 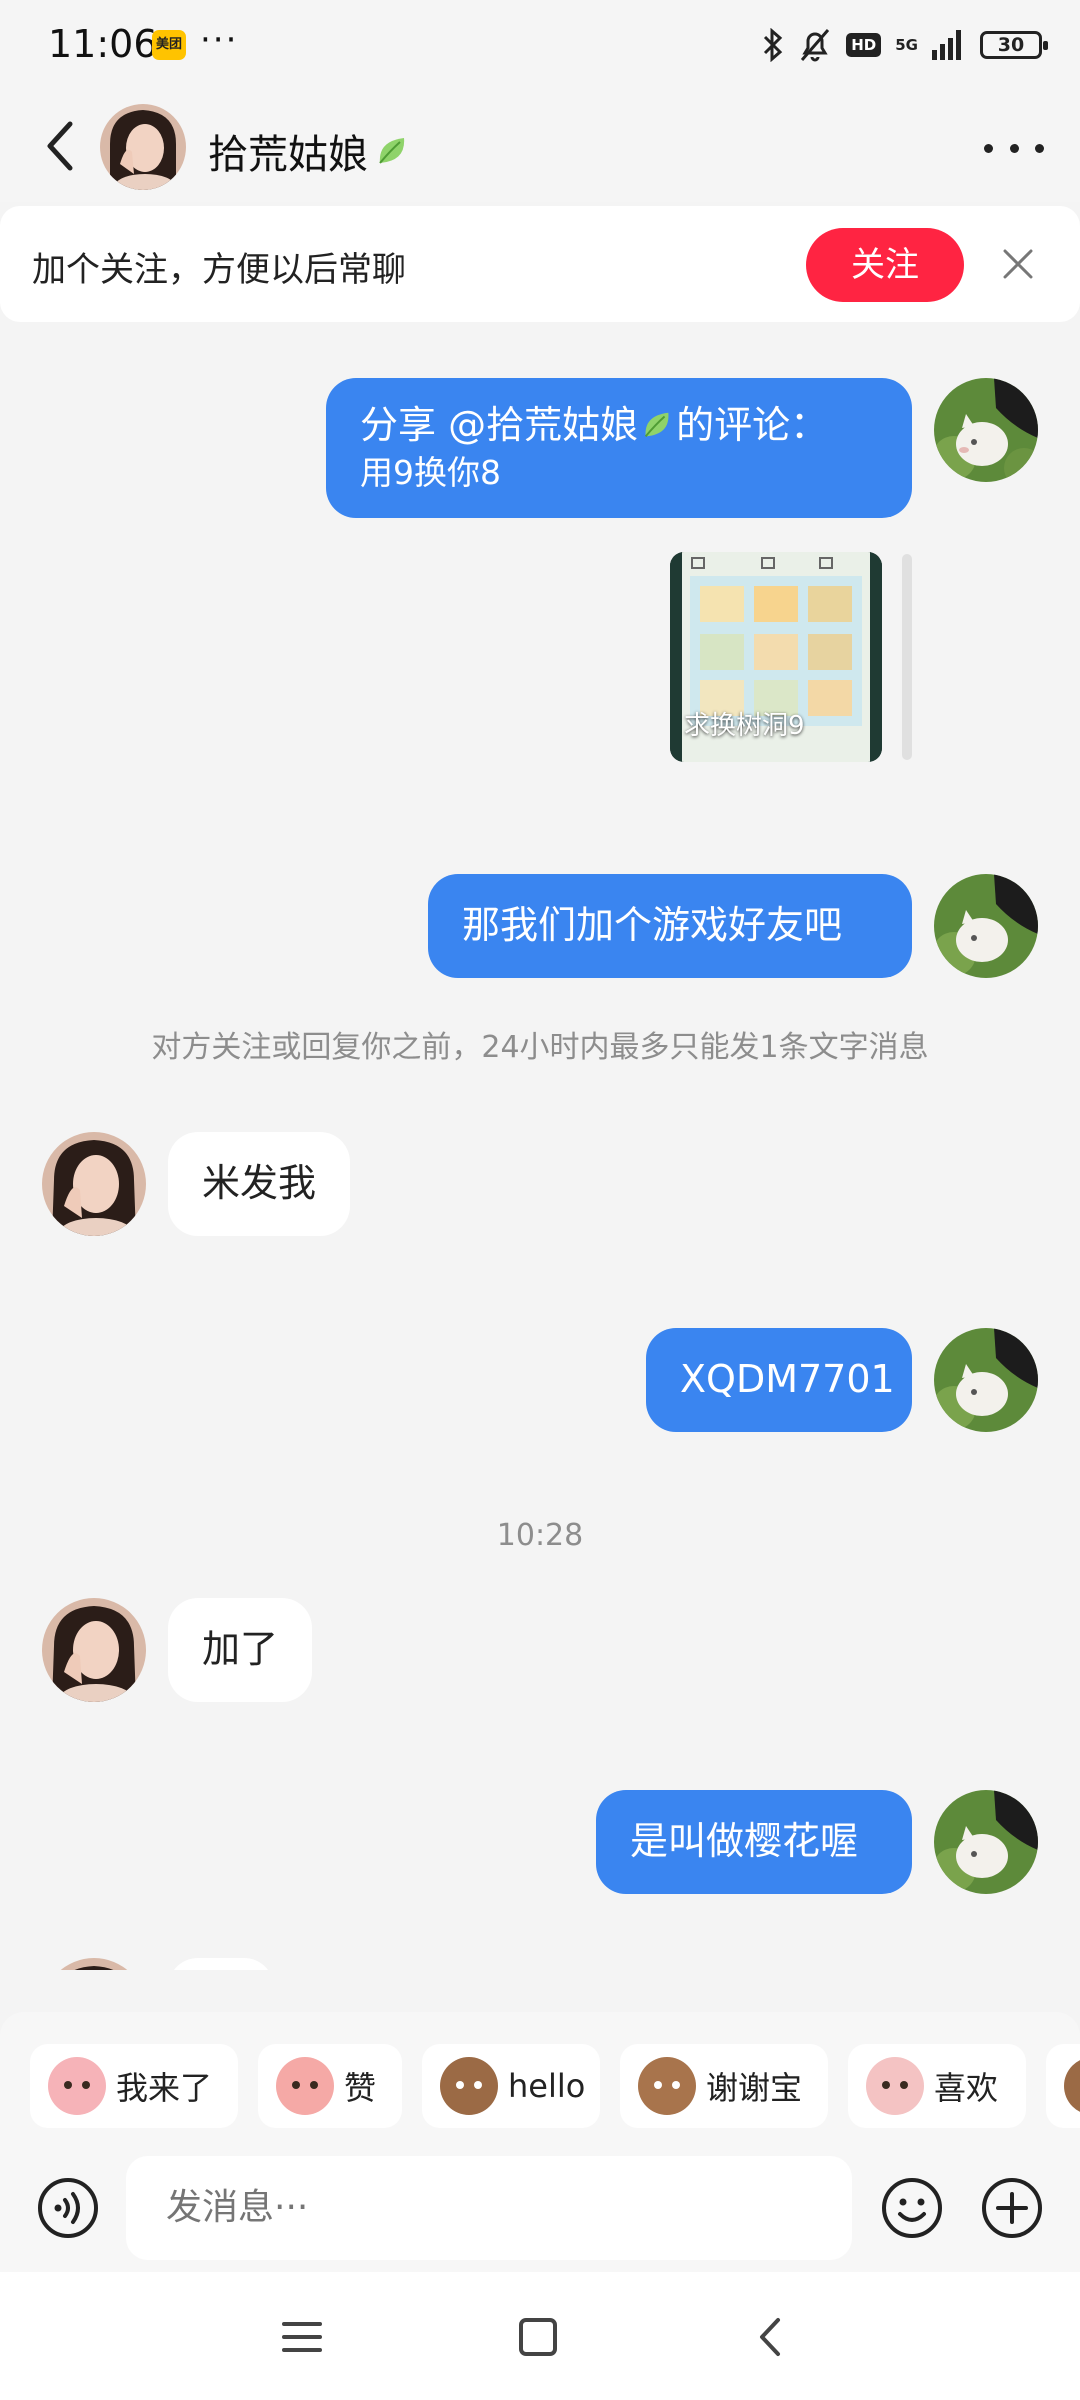 What do you see at coordinates (240, 1650) in the screenshot?
I see `message-bubble-incoming: 加了` at bounding box center [240, 1650].